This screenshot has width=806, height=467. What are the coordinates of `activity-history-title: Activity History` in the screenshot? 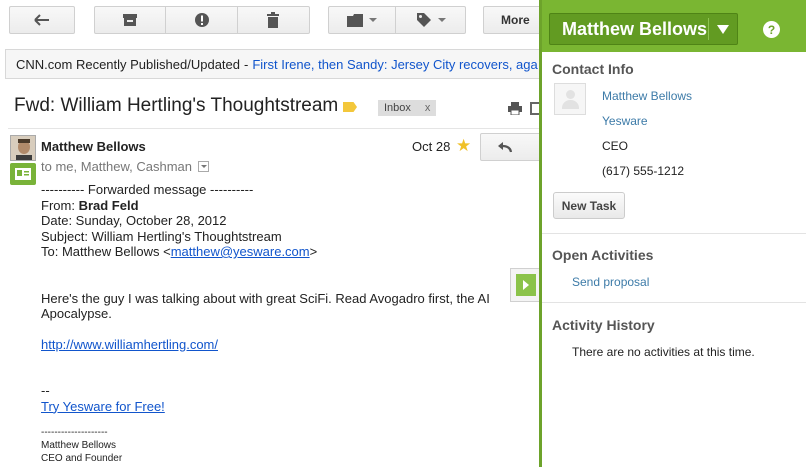 It's located at (603, 325).